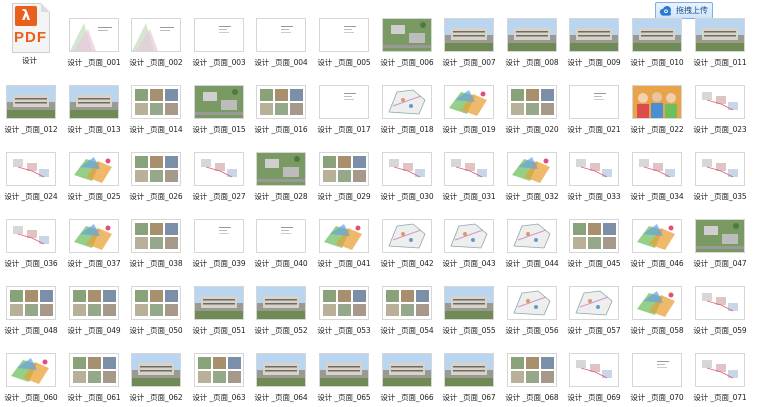 The image size is (760, 407). I want to click on file-item: 设计 _页面_001, so click(94, 37).